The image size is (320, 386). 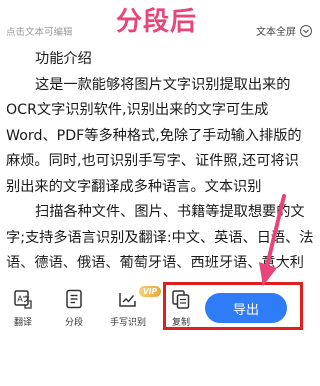 I want to click on segment-button: 分段, so click(x=74, y=308).